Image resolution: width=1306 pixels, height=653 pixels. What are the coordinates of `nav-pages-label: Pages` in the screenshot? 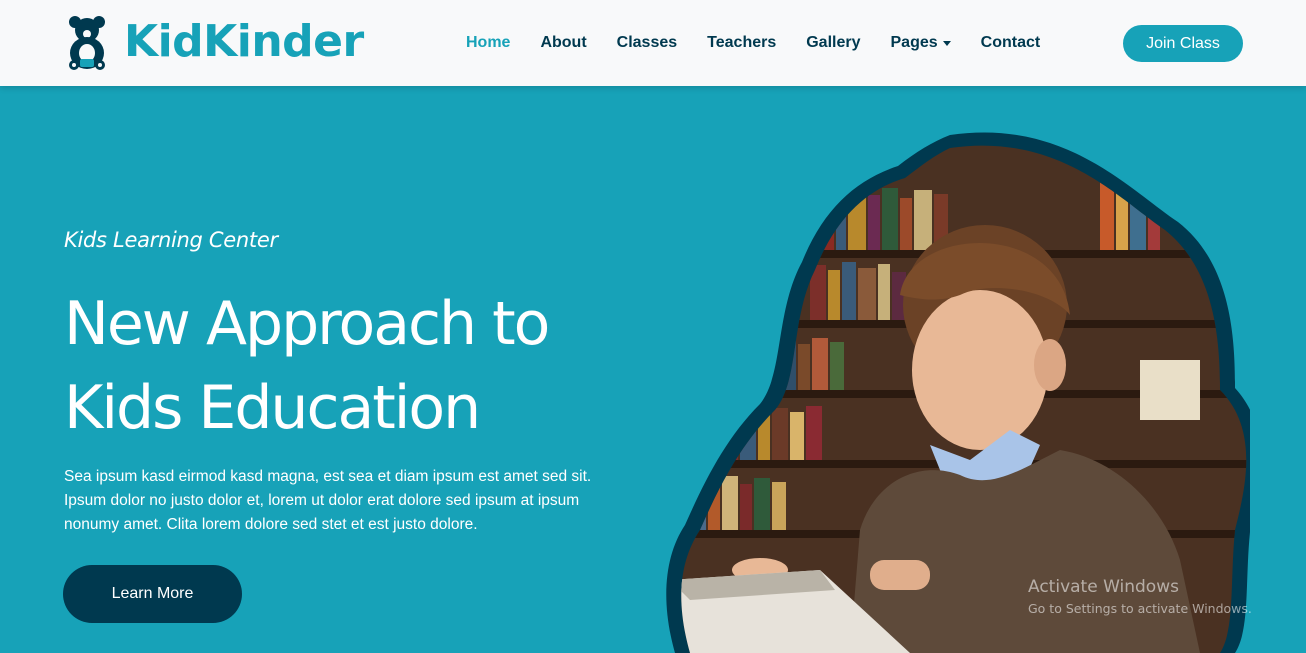 It's located at (914, 42).